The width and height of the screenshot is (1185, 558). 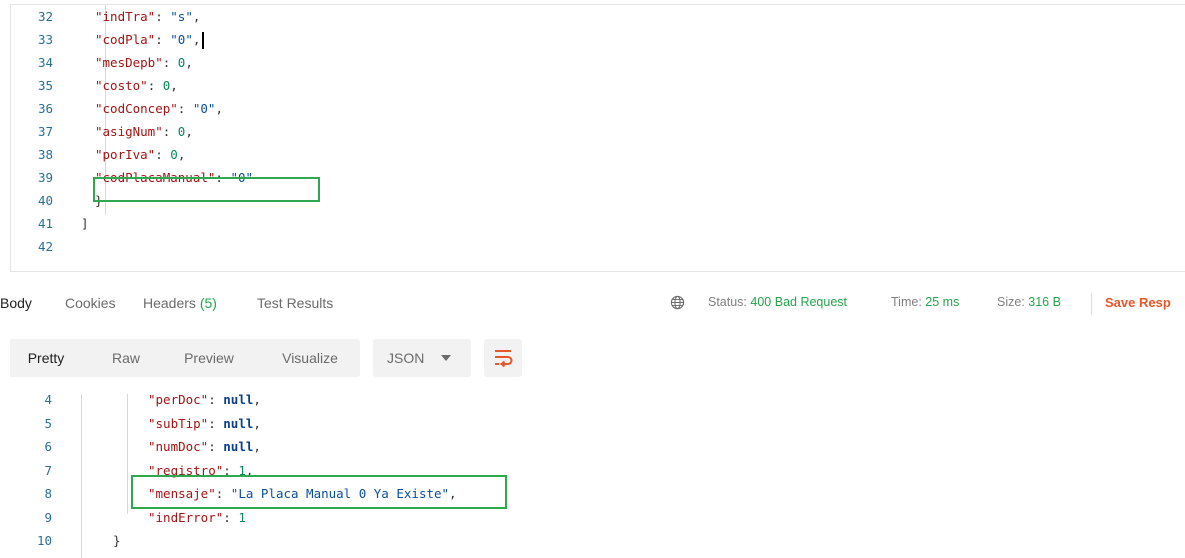 What do you see at coordinates (295, 303) in the screenshot?
I see `tab-test-results: Test Results` at bounding box center [295, 303].